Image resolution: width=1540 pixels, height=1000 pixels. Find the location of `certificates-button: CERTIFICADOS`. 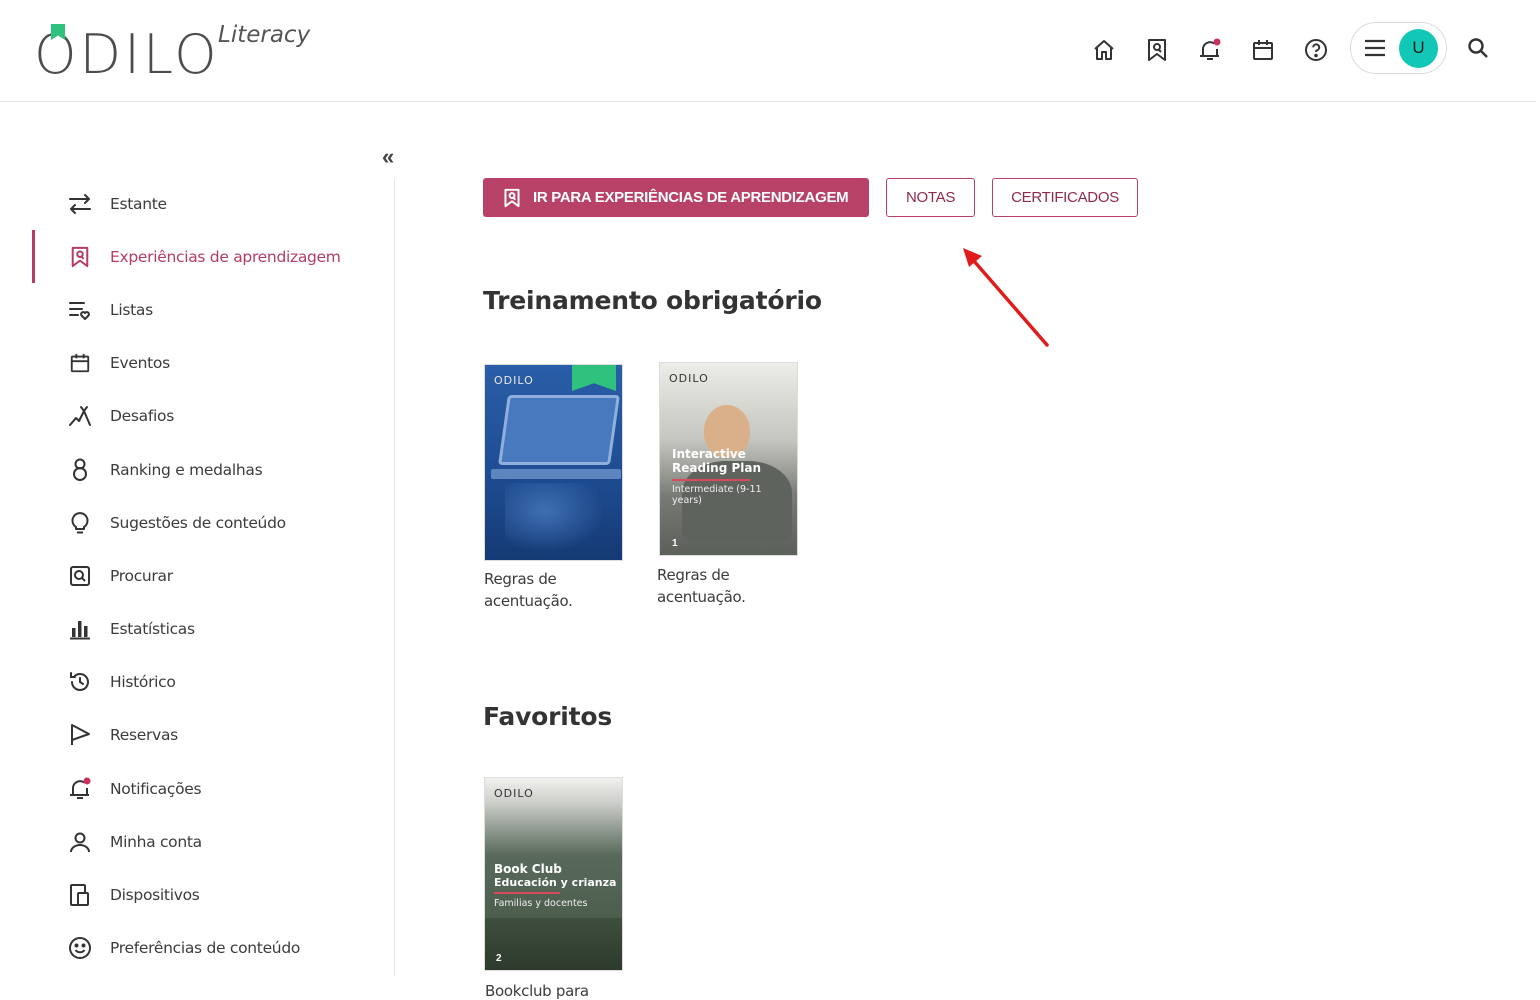

certificates-button: CERTIFICADOS is located at coordinates (1065, 197).